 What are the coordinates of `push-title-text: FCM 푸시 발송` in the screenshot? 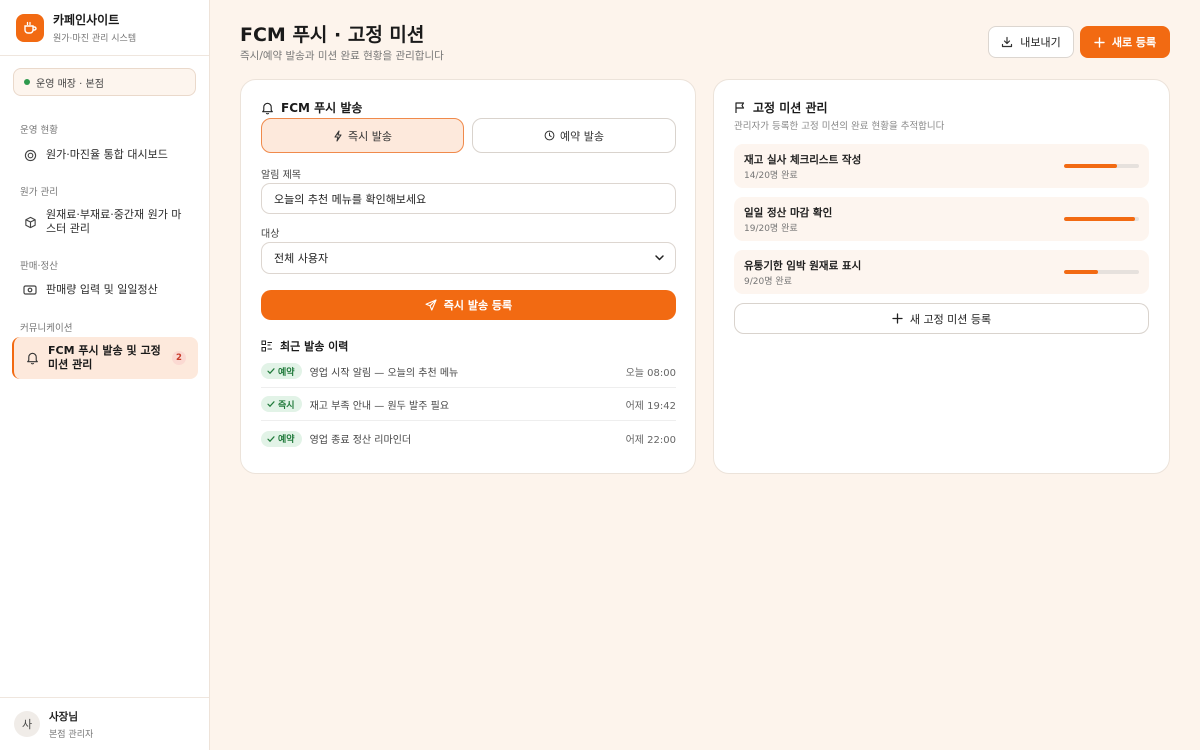 It's located at (322, 108).